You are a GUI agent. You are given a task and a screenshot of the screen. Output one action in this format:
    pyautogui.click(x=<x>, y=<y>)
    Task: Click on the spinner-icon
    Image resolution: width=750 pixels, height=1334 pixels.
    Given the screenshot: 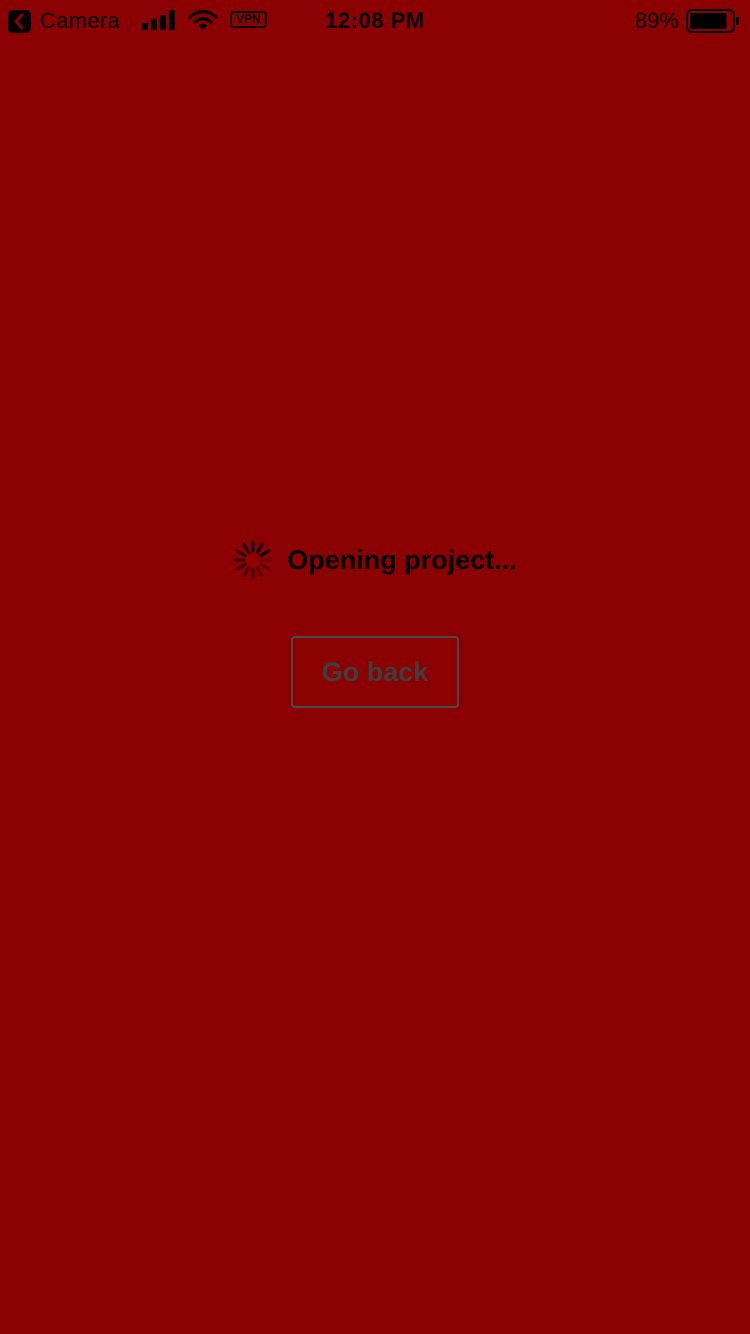 What is the action you would take?
    pyautogui.click(x=253, y=560)
    